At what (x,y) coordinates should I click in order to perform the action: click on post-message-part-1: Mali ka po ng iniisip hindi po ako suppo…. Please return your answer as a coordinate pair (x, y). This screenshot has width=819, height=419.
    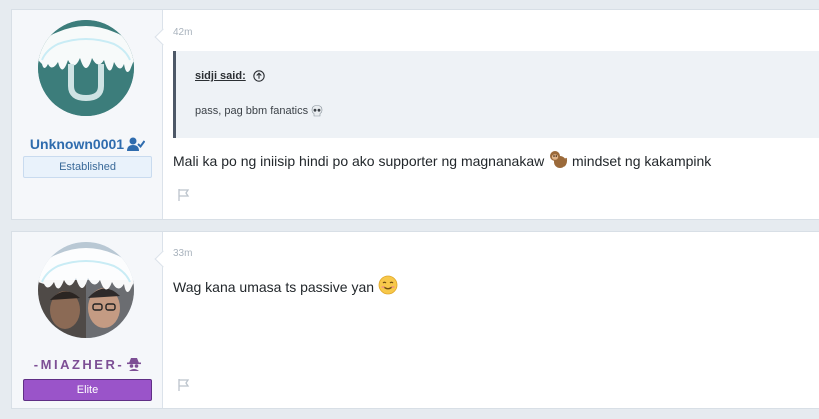
    Looking at the image, I should click on (361, 161).